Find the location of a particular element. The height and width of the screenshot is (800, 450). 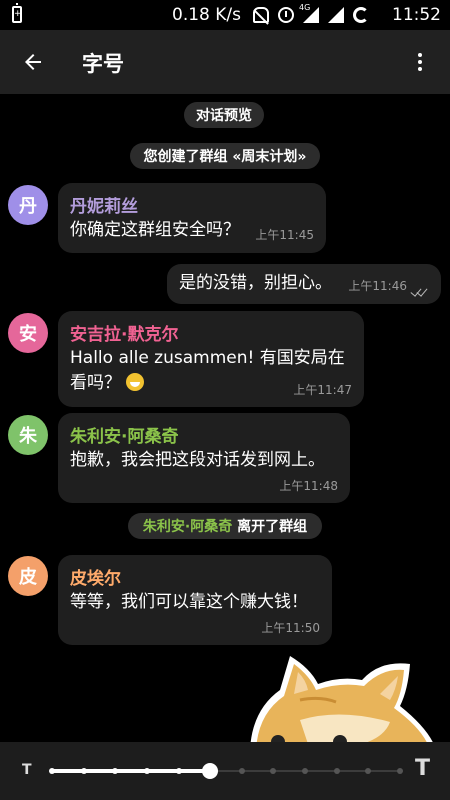

message-time: 上午11:47 is located at coordinates (322, 390).